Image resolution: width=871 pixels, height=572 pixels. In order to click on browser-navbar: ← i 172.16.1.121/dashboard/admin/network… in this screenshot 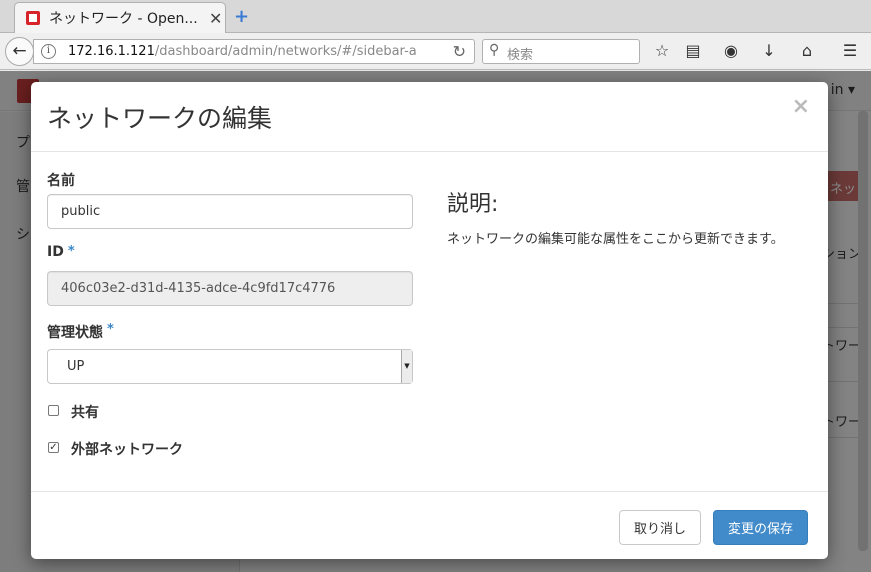, I will do `click(435, 51)`.